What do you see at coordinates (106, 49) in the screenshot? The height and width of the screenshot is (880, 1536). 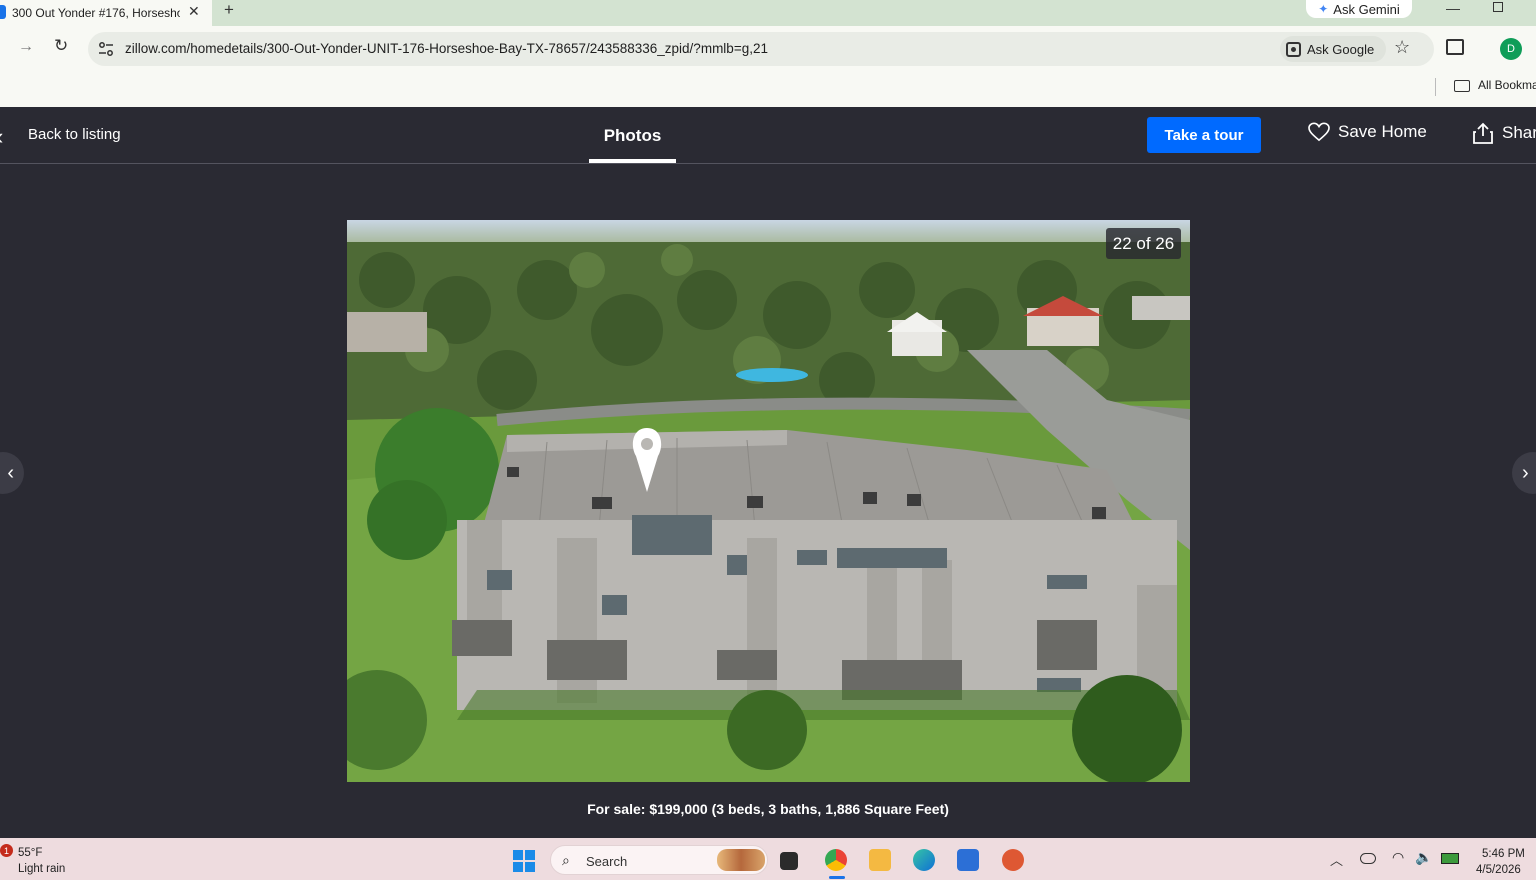 I see `site-info-icon` at bounding box center [106, 49].